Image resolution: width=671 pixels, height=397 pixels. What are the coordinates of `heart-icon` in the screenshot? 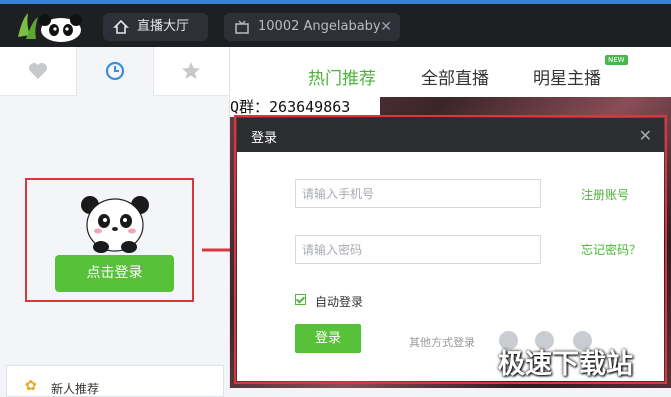 It's located at (38, 71).